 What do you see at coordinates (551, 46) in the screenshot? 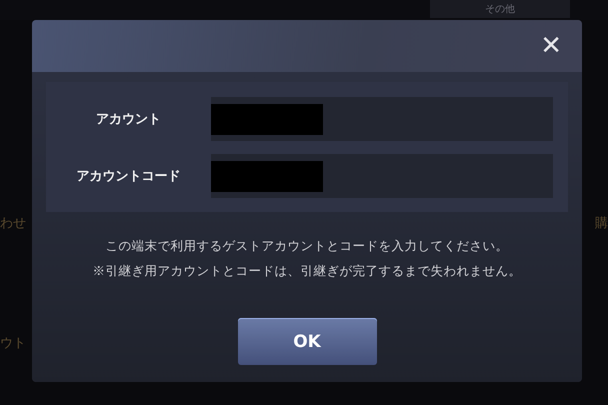
I see `close-button: ✕` at bounding box center [551, 46].